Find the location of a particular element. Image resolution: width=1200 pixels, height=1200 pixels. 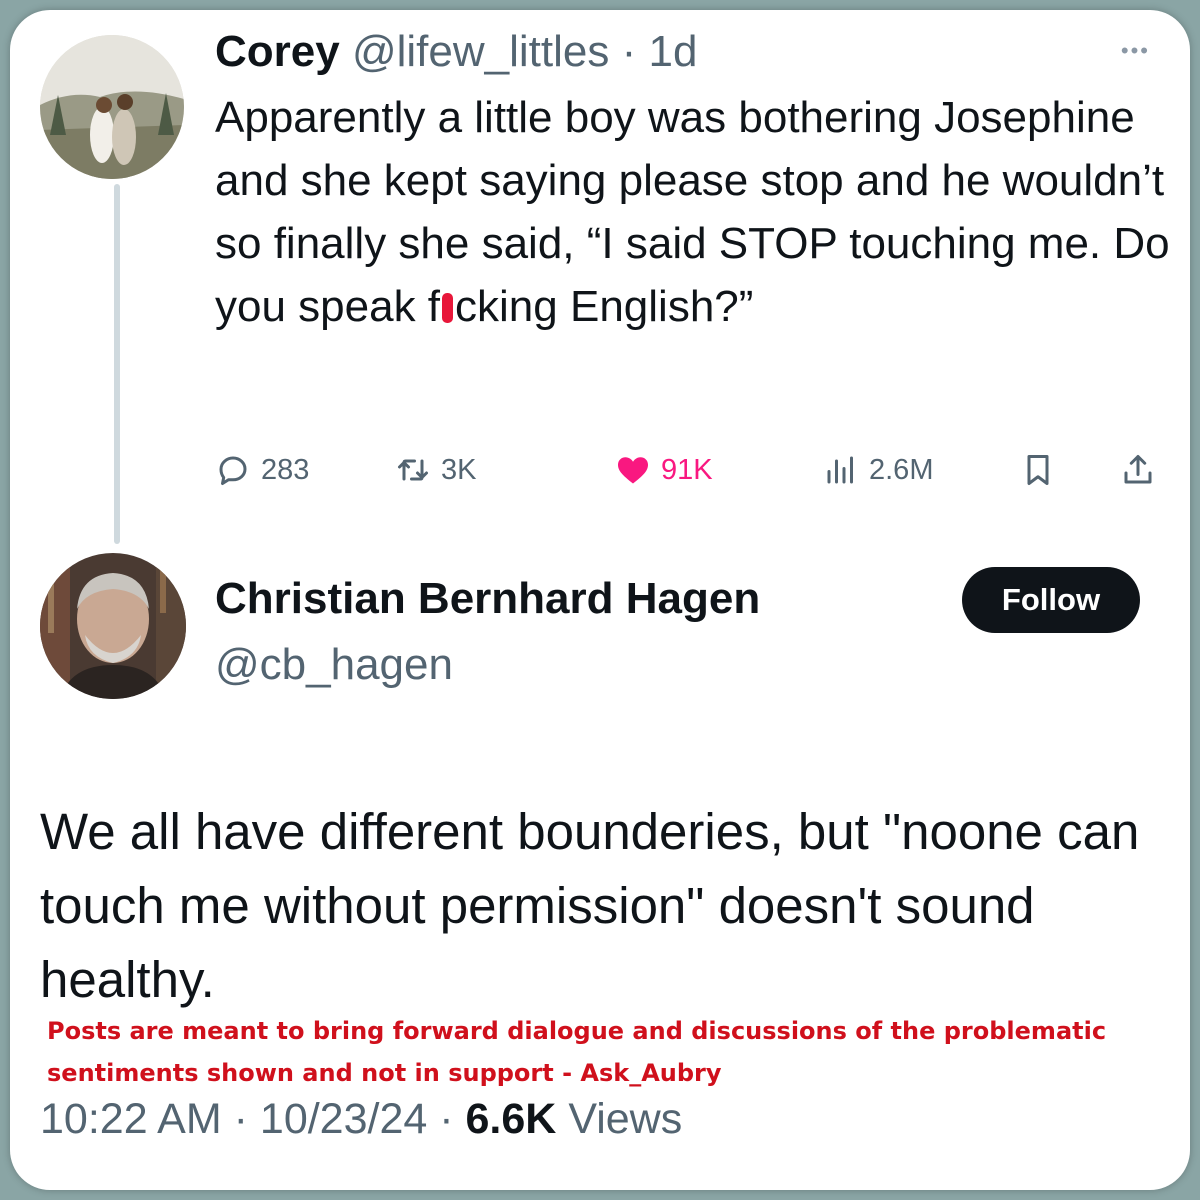

author-handle: @lifew_littles is located at coordinates (480, 51).